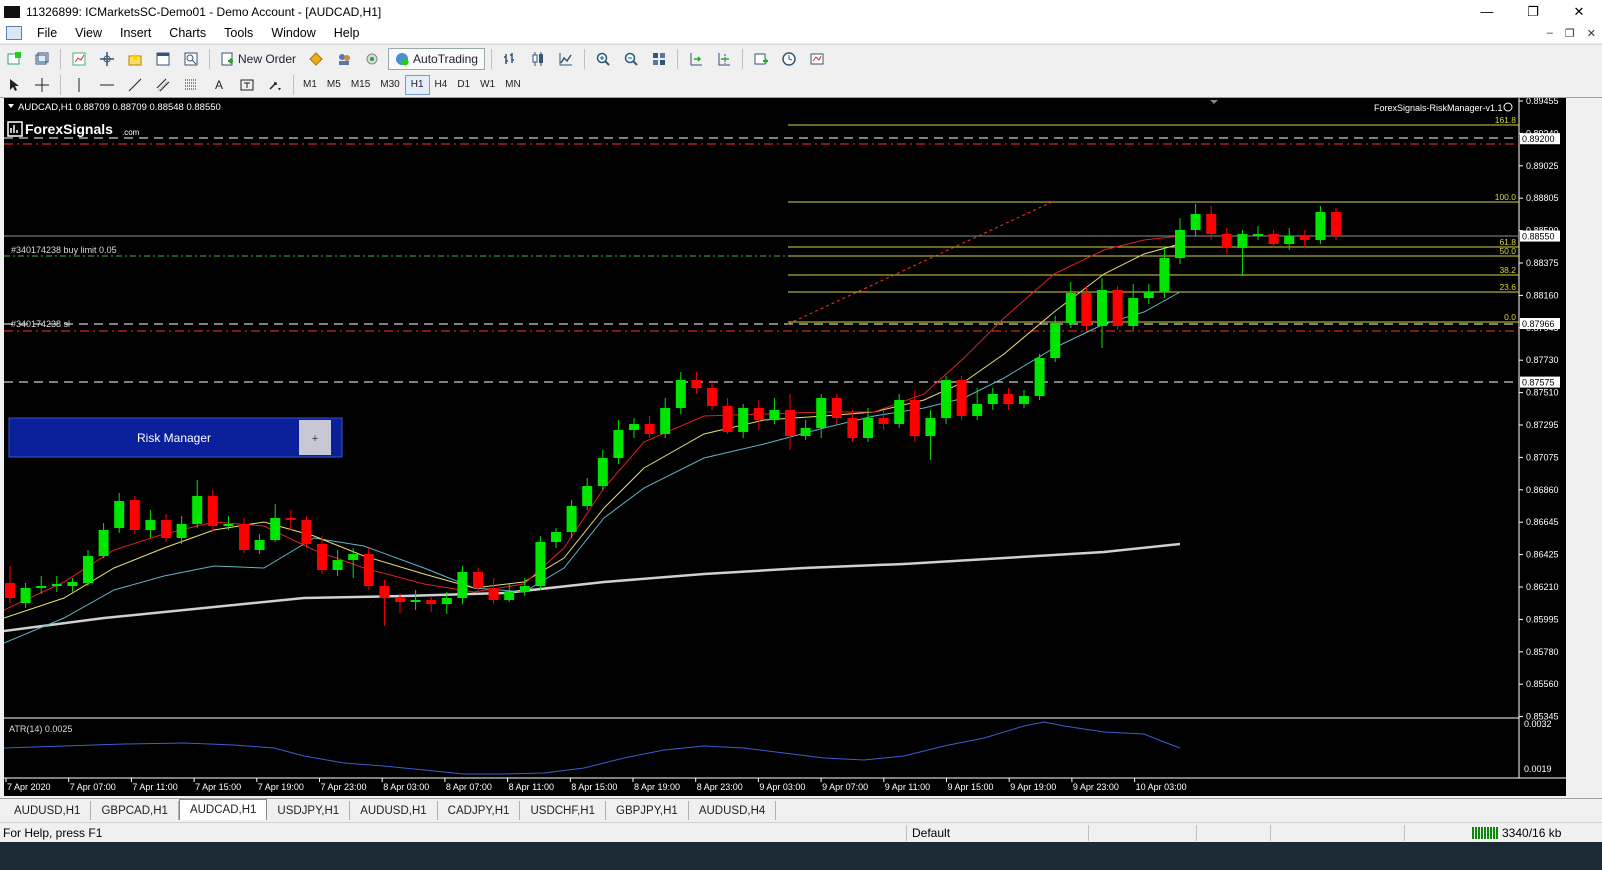 The height and width of the screenshot is (870, 1602). I want to click on vertical-line-button, so click(79, 85).